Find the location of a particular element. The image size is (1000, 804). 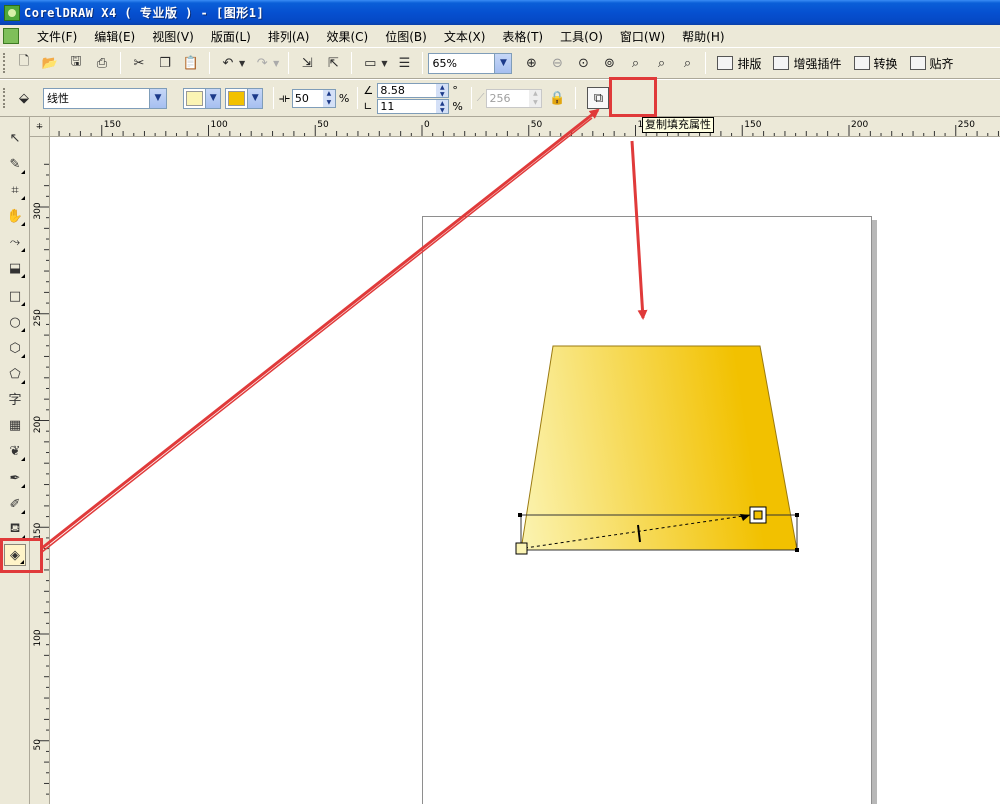

start-color-picker: ▼ is located at coordinates (202, 98).